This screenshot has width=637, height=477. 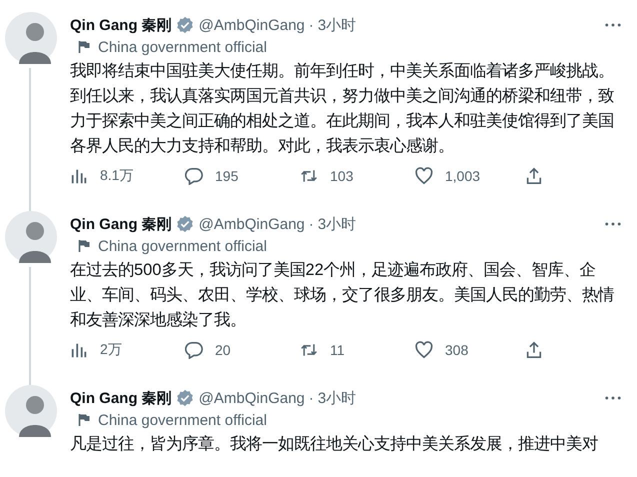 I want to click on view-count: 8.1万, so click(x=117, y=176).